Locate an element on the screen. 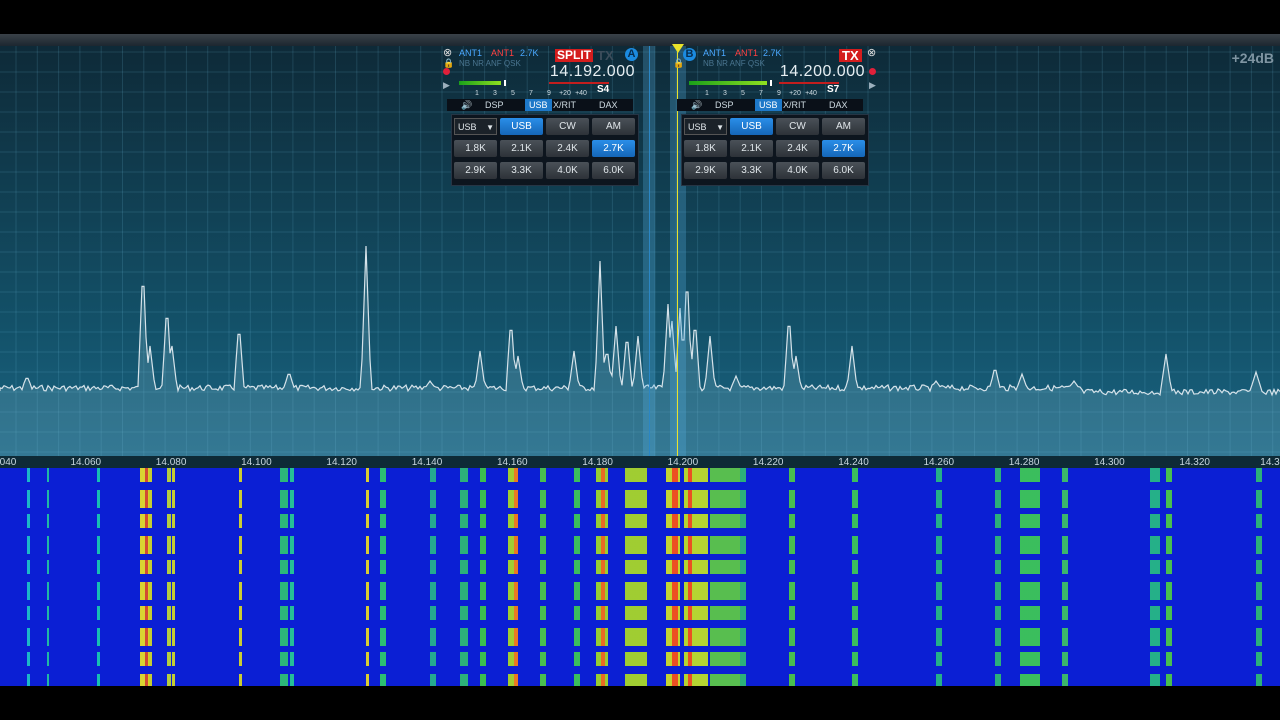 Image resolution: width=1280 pixels, height=720 pixels. db-range-label: +24dB is located at coordinates (1253, 58).